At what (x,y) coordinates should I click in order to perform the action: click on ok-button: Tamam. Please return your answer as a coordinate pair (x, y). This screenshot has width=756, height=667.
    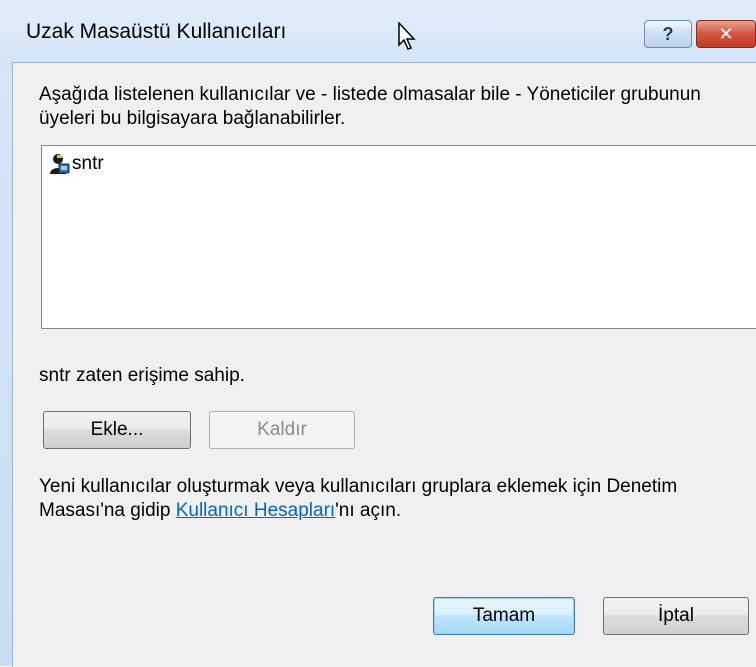
    Looking at the image, I should click on (504, 616).